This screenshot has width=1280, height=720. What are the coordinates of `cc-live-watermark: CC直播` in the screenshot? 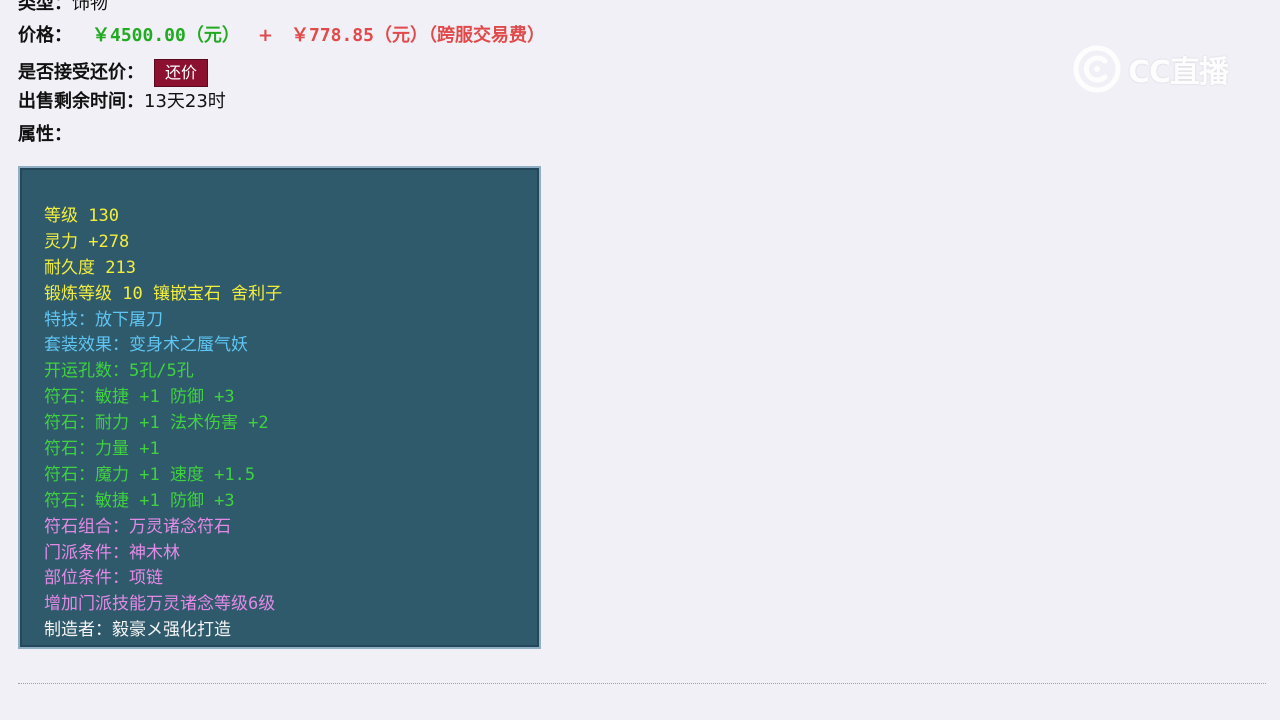 It's located at (1150, 69).